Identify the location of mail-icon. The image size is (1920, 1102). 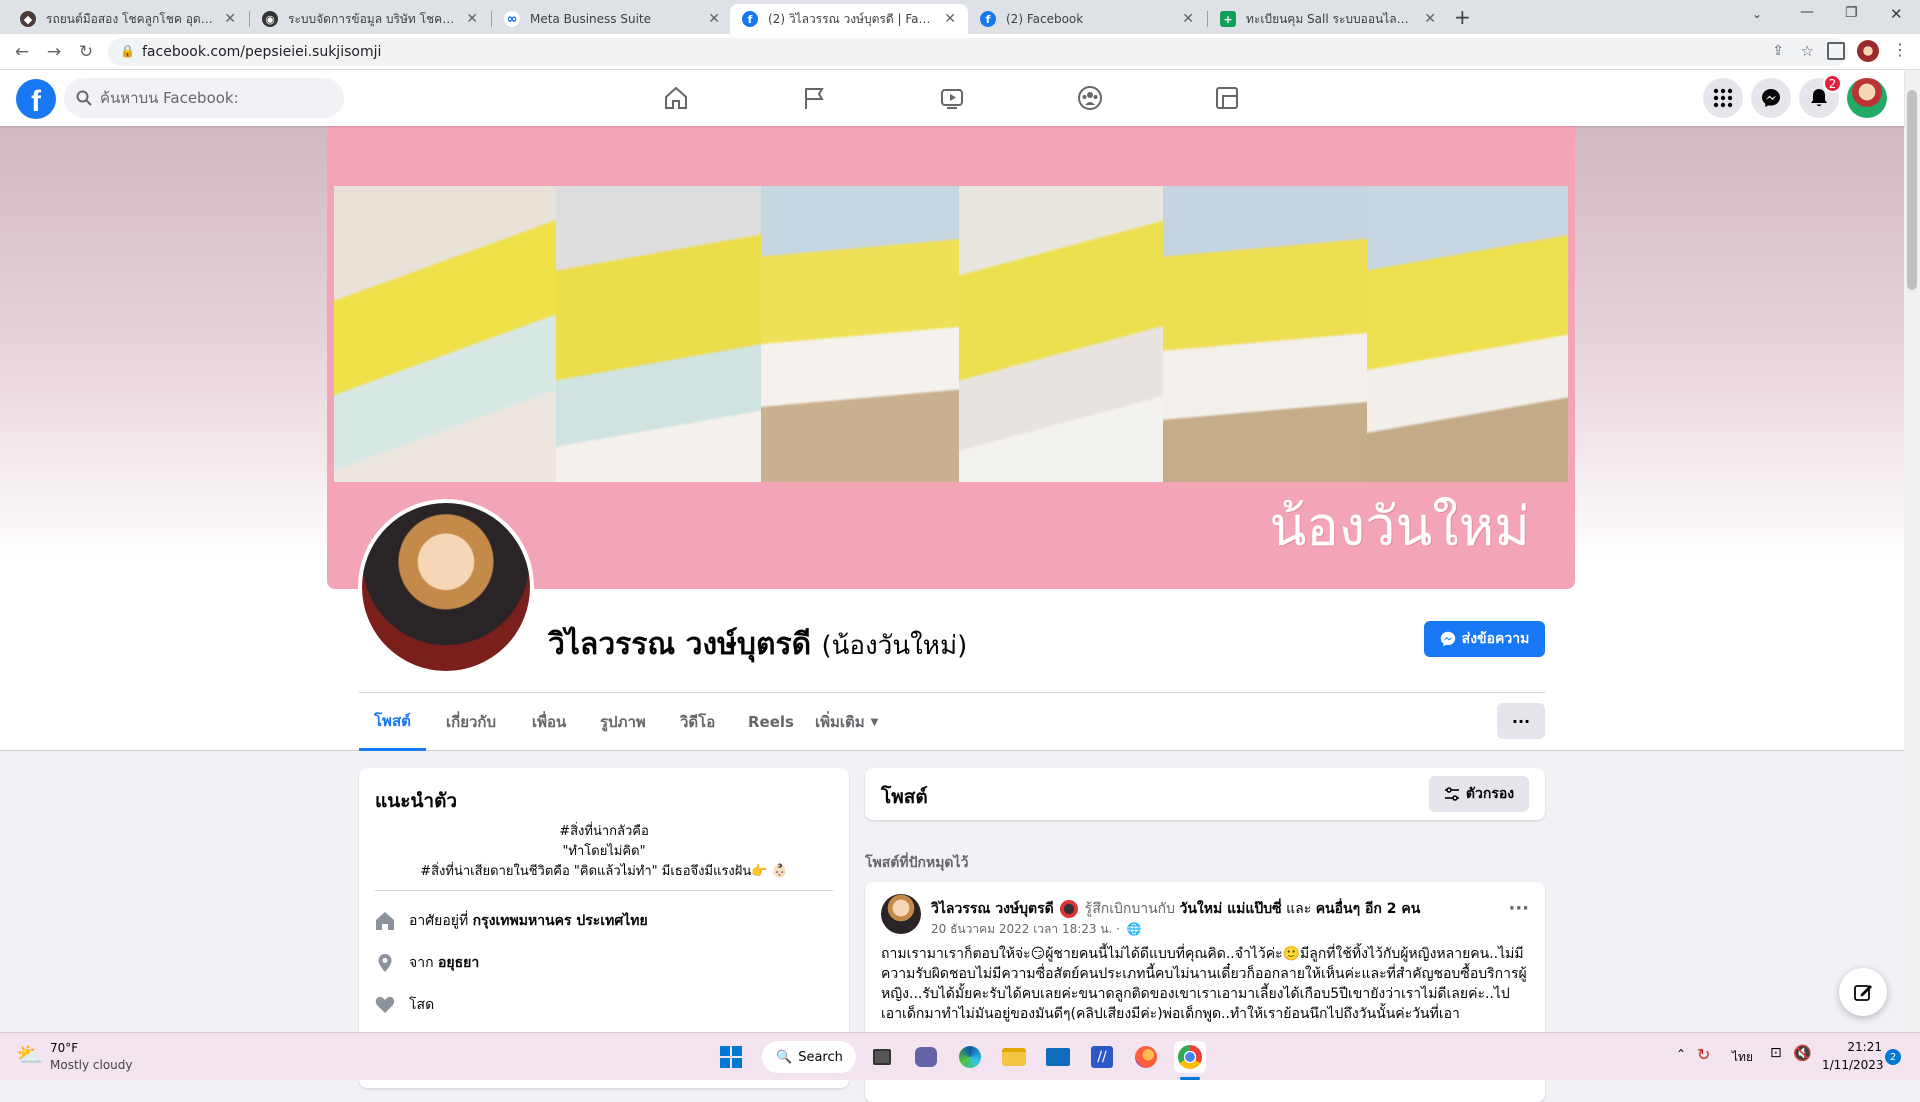
(1058, 1057).